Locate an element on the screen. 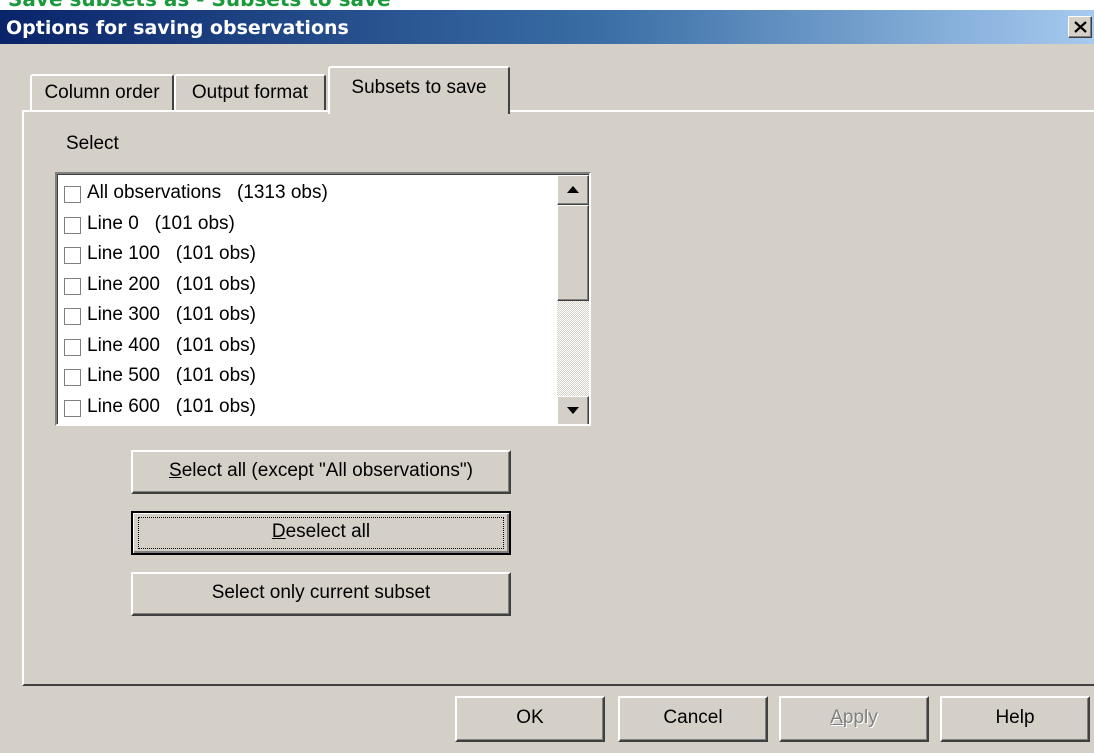 The image size is (1094, 753). select-current-subset-button: Select only current subset is located at coordinates (321, 594).